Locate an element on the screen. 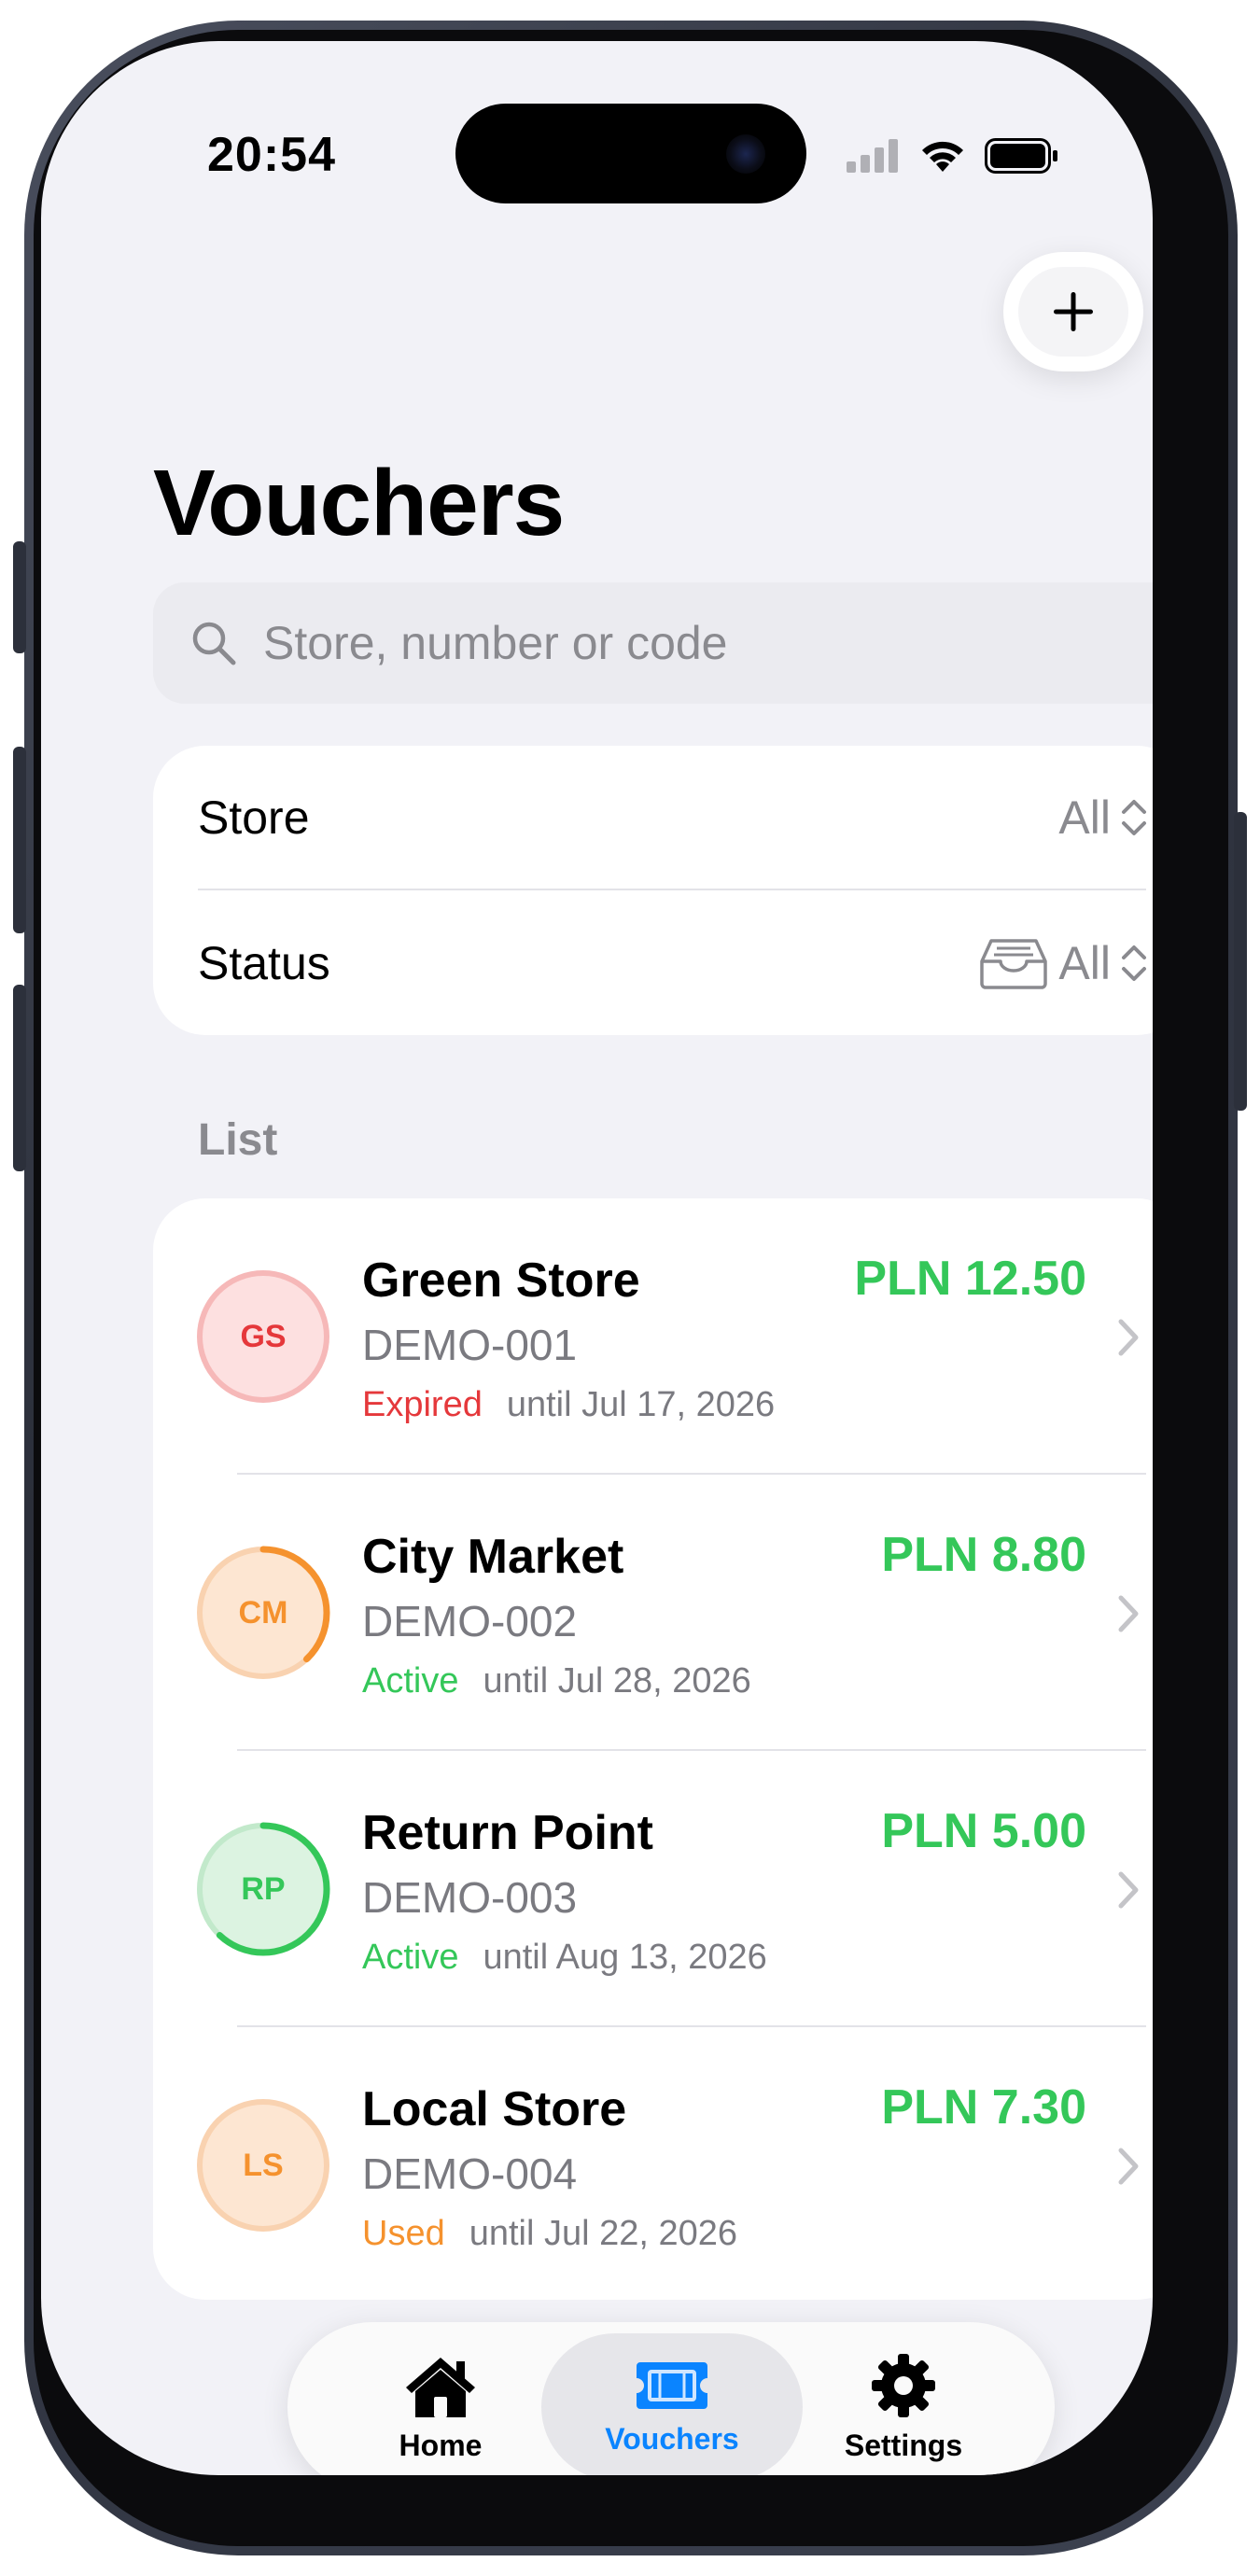 The height and width of the screenshot is (2576, 1260). store-name: Local Store is located at coordinates (494, 2109).